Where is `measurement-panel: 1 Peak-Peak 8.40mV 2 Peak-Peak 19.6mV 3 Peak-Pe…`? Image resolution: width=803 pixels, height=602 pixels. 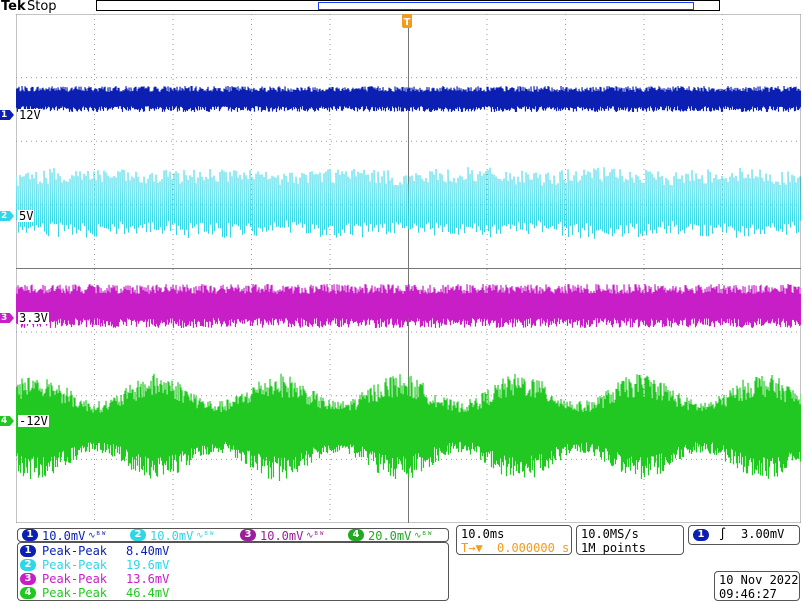 measurement-panel: 1 Peak-Peak 8.40mV 2 Peak-Peak 19.6mV 3 Peak-Pe… is located at coordinates (233, 571).